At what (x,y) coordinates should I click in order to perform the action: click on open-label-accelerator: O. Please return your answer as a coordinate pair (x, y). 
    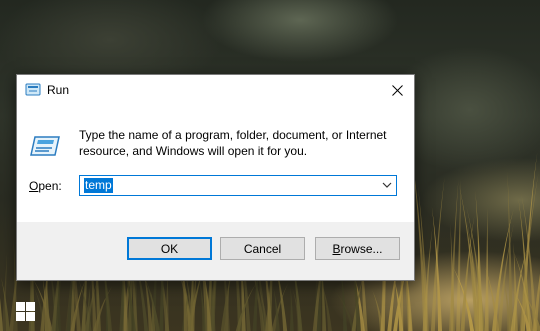
    Looking at the image, I should click on (34, 186).